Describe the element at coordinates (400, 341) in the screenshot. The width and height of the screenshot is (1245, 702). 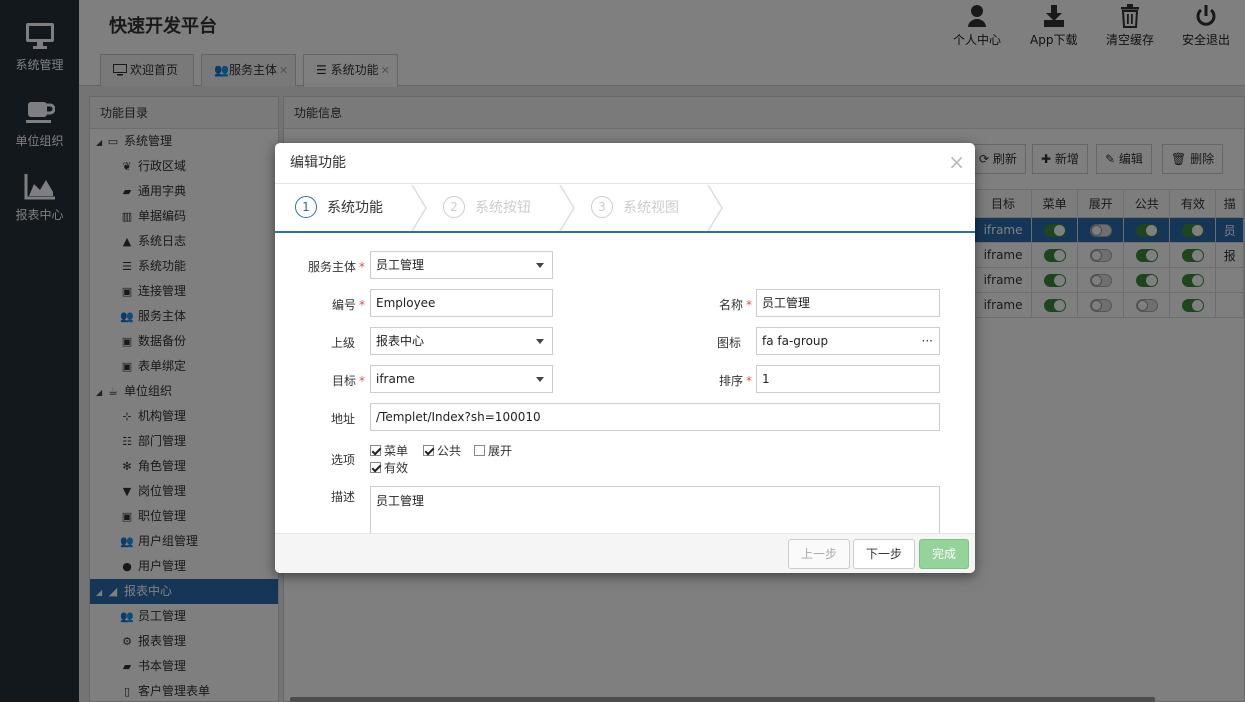
I see `select-value: 报表中心` at that location.